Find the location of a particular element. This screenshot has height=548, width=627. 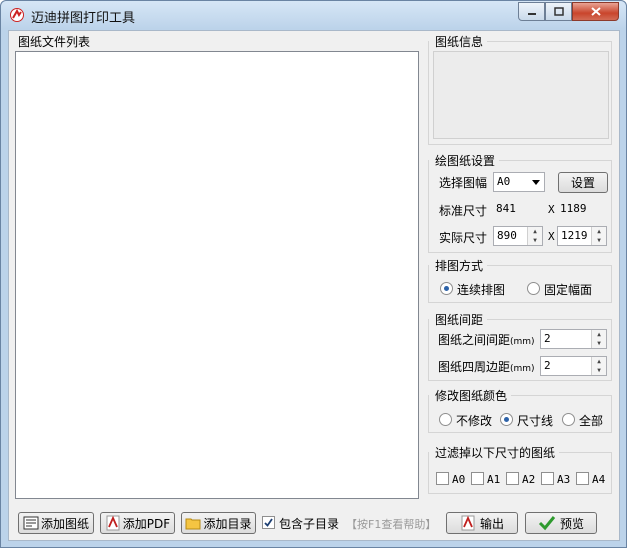

filter-a4-checkbox is located at coordinates (582, 478).